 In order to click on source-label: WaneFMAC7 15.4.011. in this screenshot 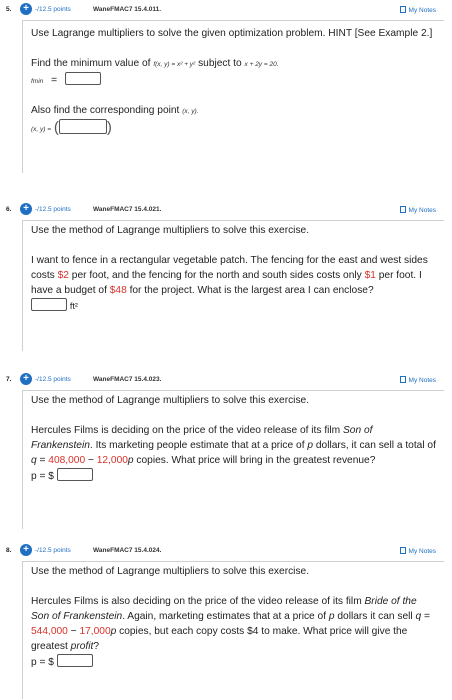, I will do `click(127, 9)`.